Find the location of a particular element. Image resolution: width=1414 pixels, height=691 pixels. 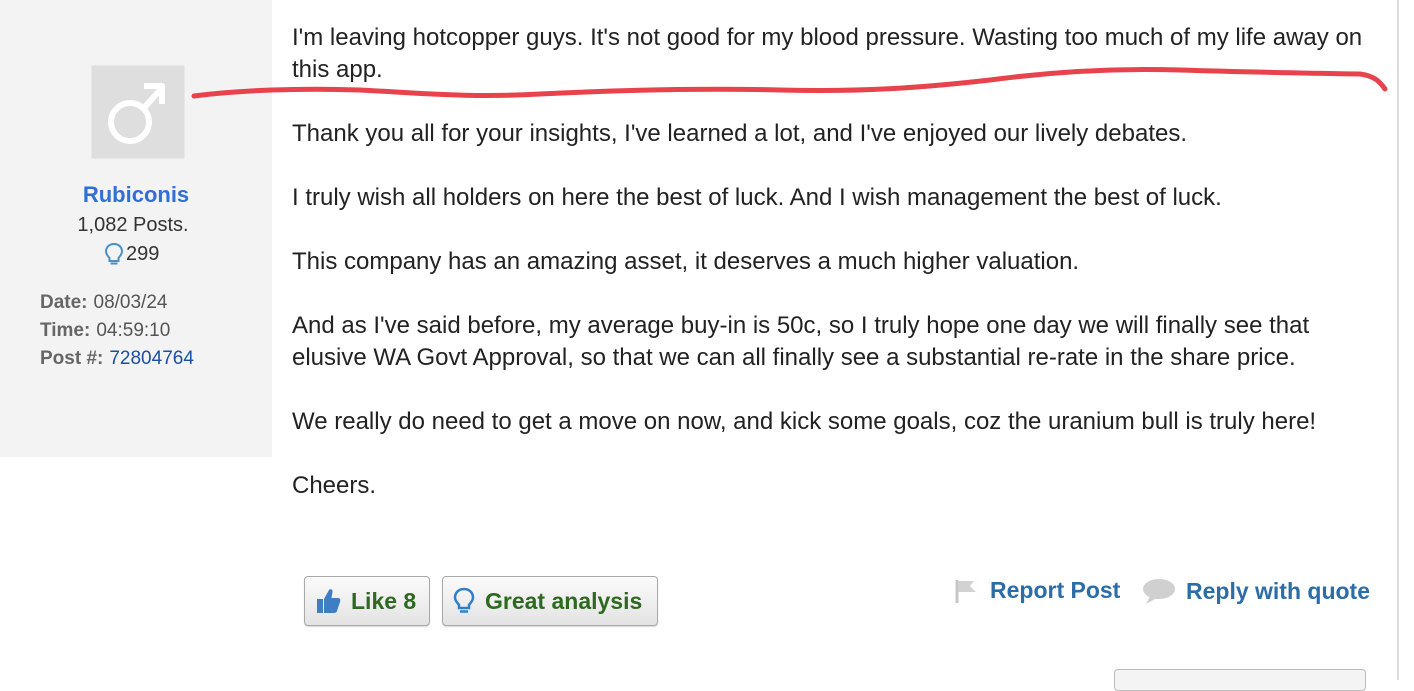

great-analysis-button: Great analysis is located at coordinates (550, 601).